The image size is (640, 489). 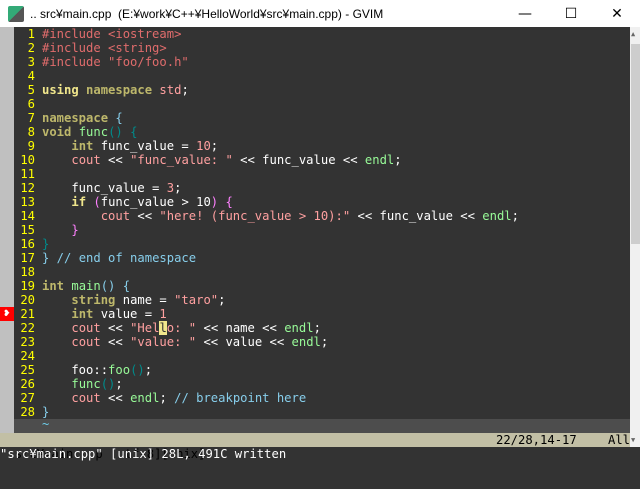 What do you see at coordinates (617, 13) in the screenshot?
I see `close-button: ✕` at bounding box center [617, 13].